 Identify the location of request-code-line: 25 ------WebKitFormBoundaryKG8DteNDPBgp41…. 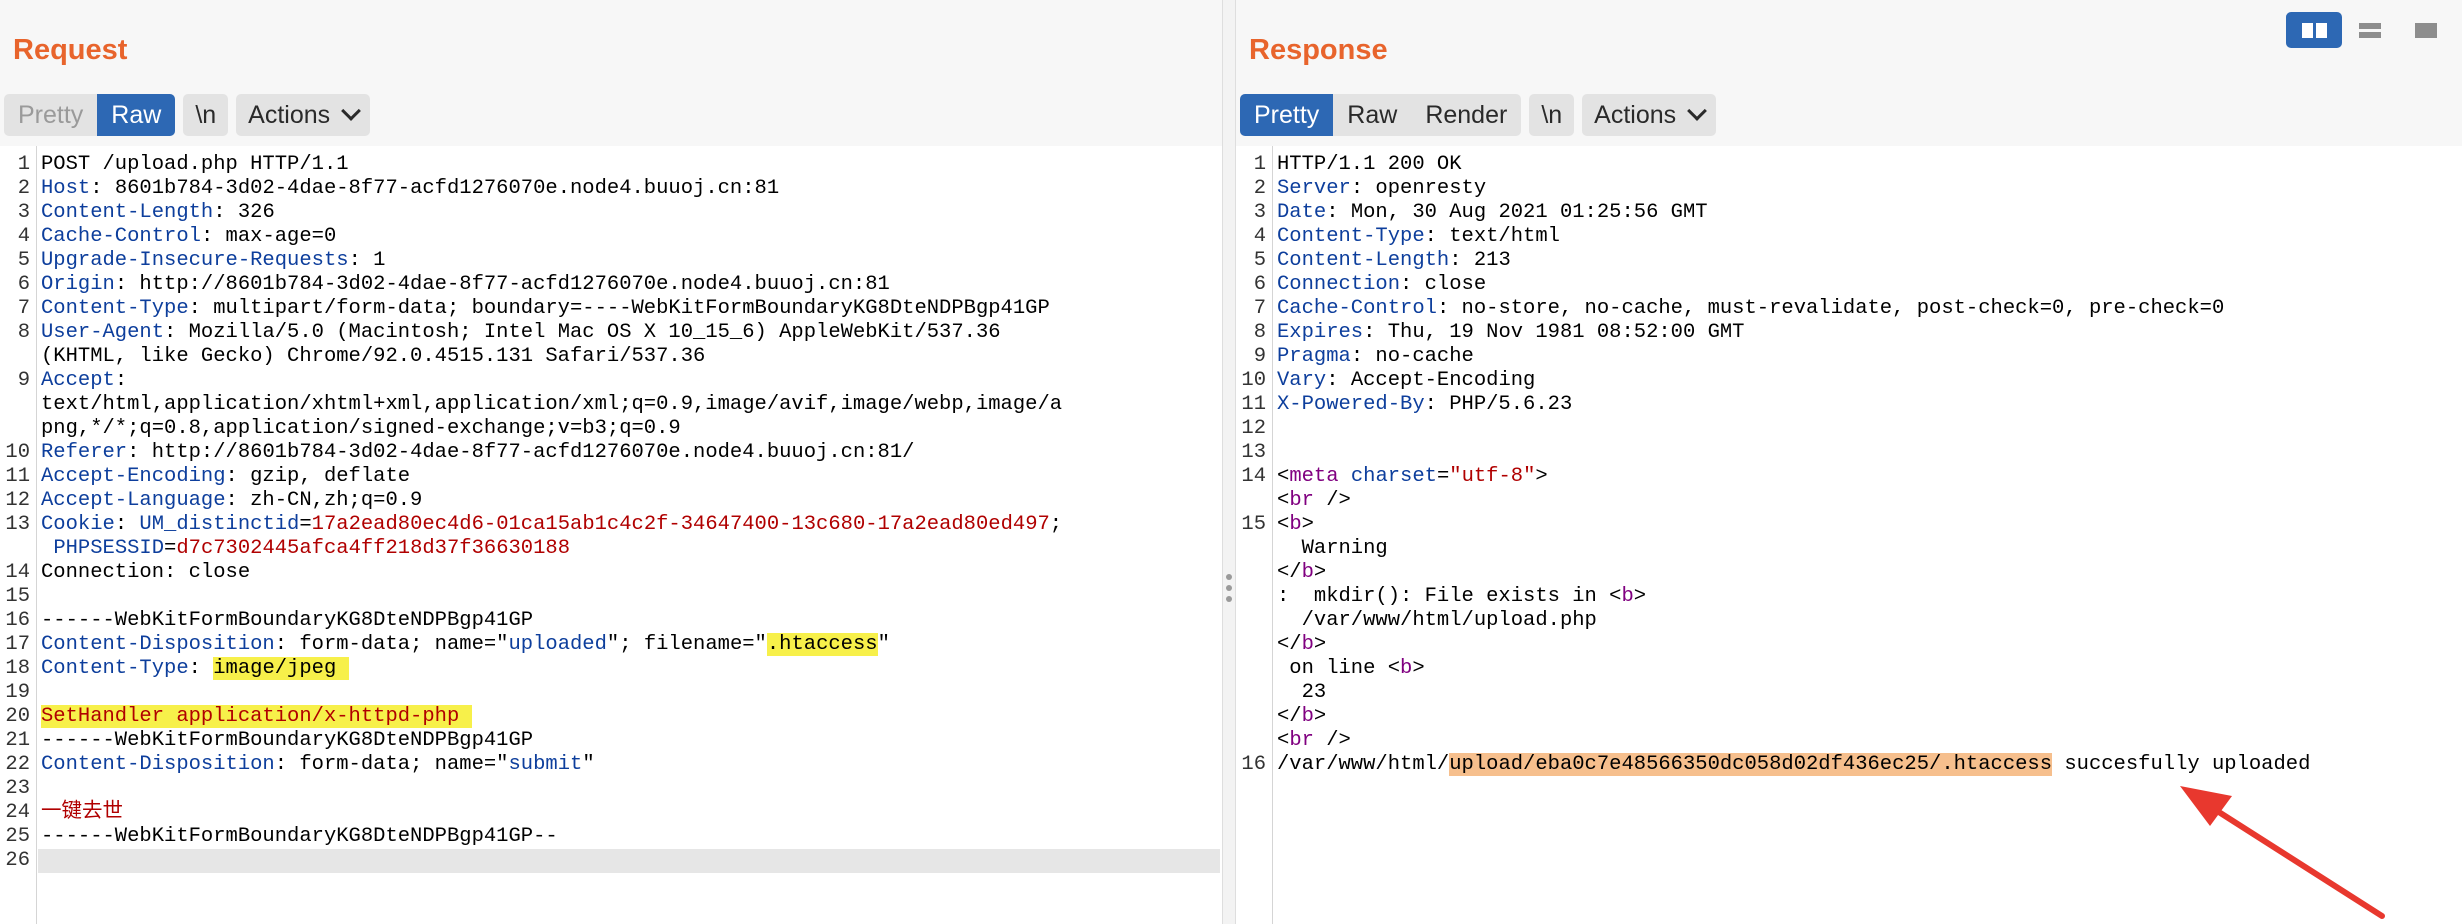
(611, 837).